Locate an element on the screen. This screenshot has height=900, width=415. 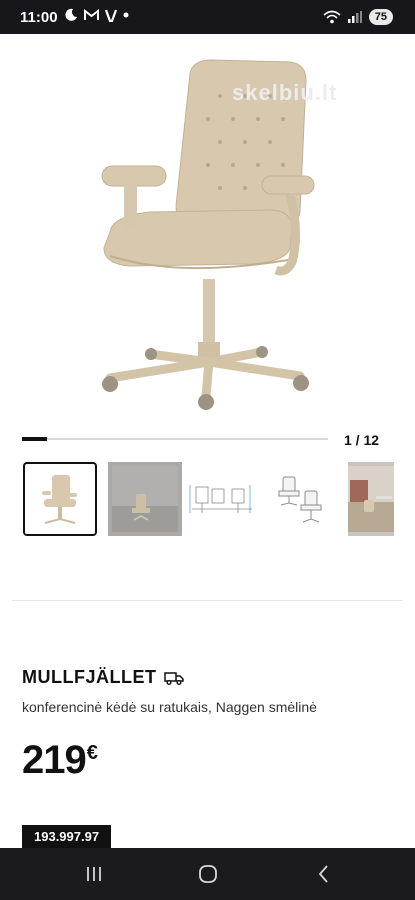
thumbnail-room-image is located at coordinates (145, 499).